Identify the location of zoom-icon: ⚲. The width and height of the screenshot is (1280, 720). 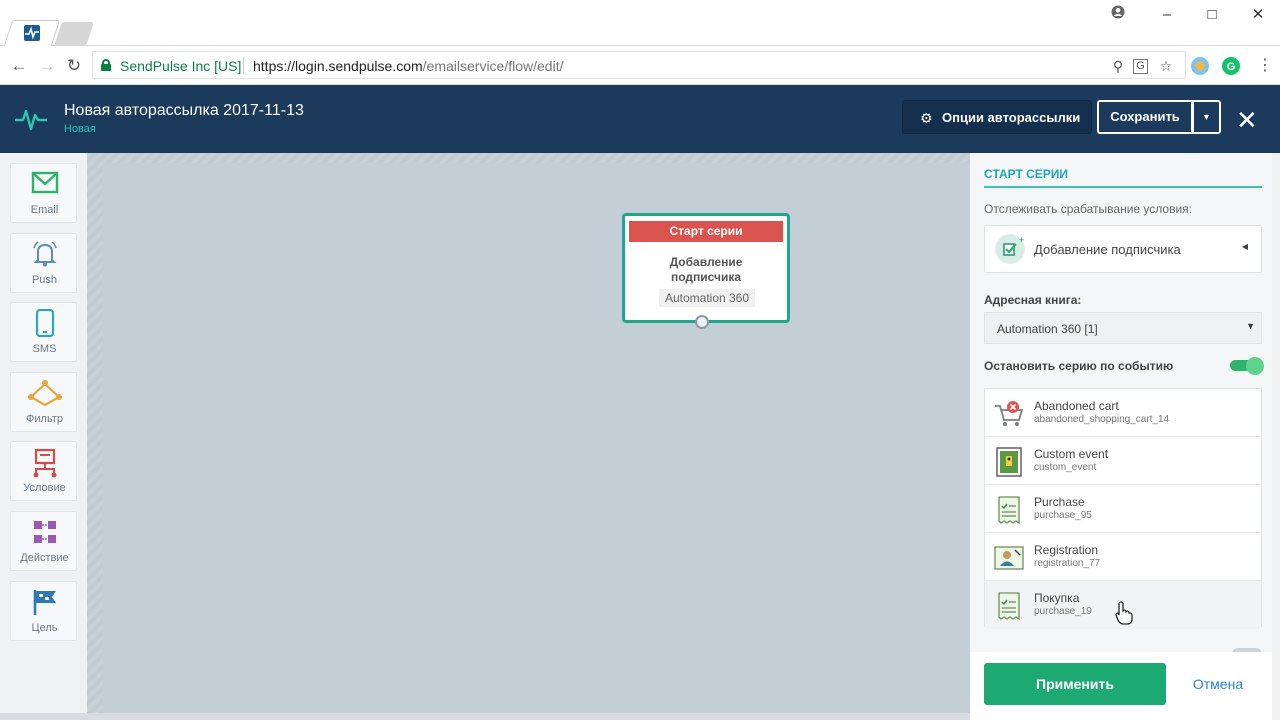
(1118, 66).